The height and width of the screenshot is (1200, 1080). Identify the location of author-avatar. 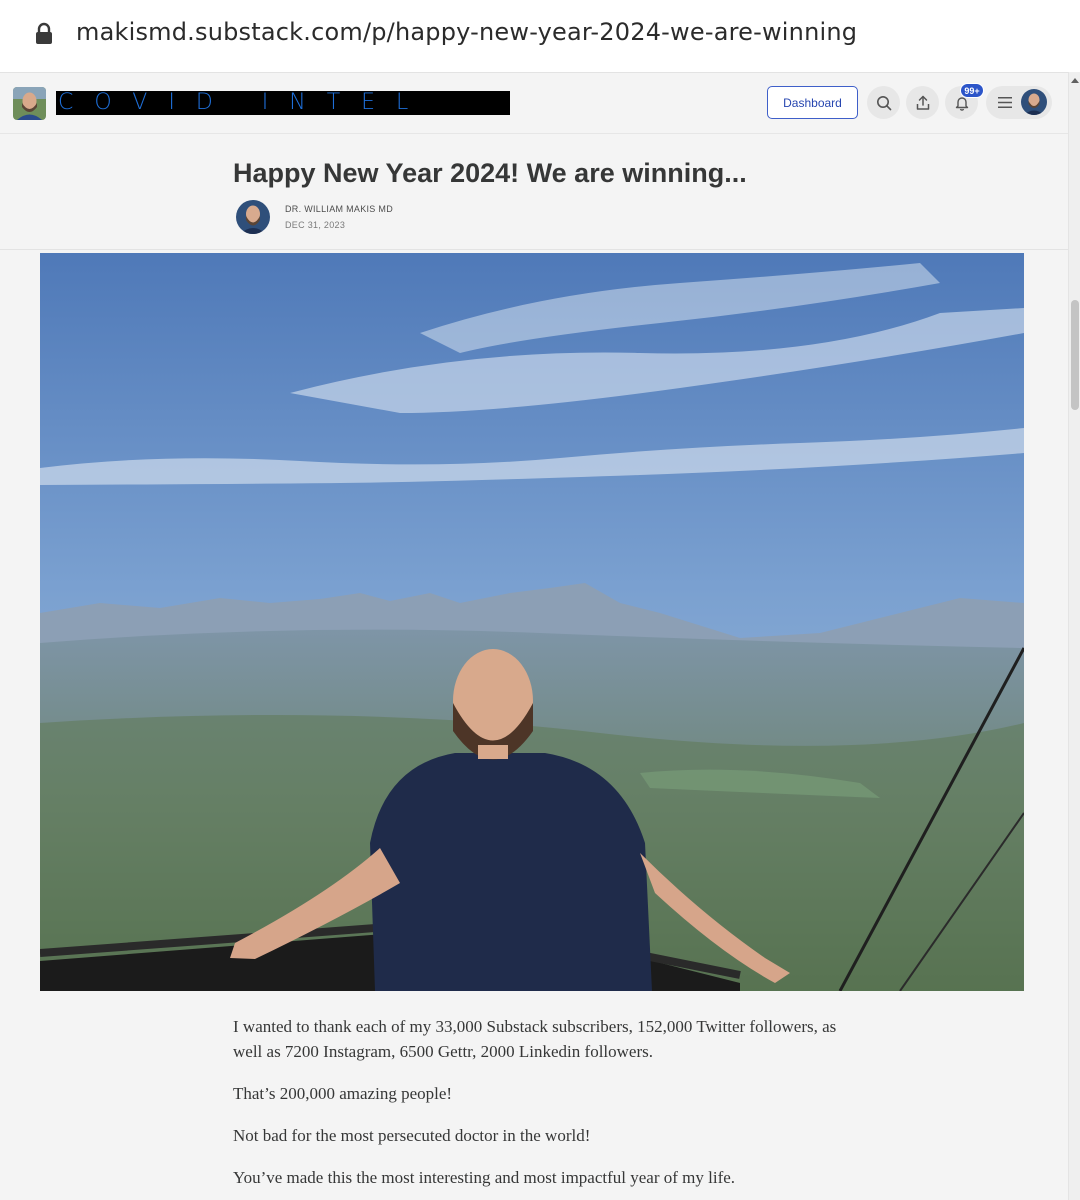
(253, 217).